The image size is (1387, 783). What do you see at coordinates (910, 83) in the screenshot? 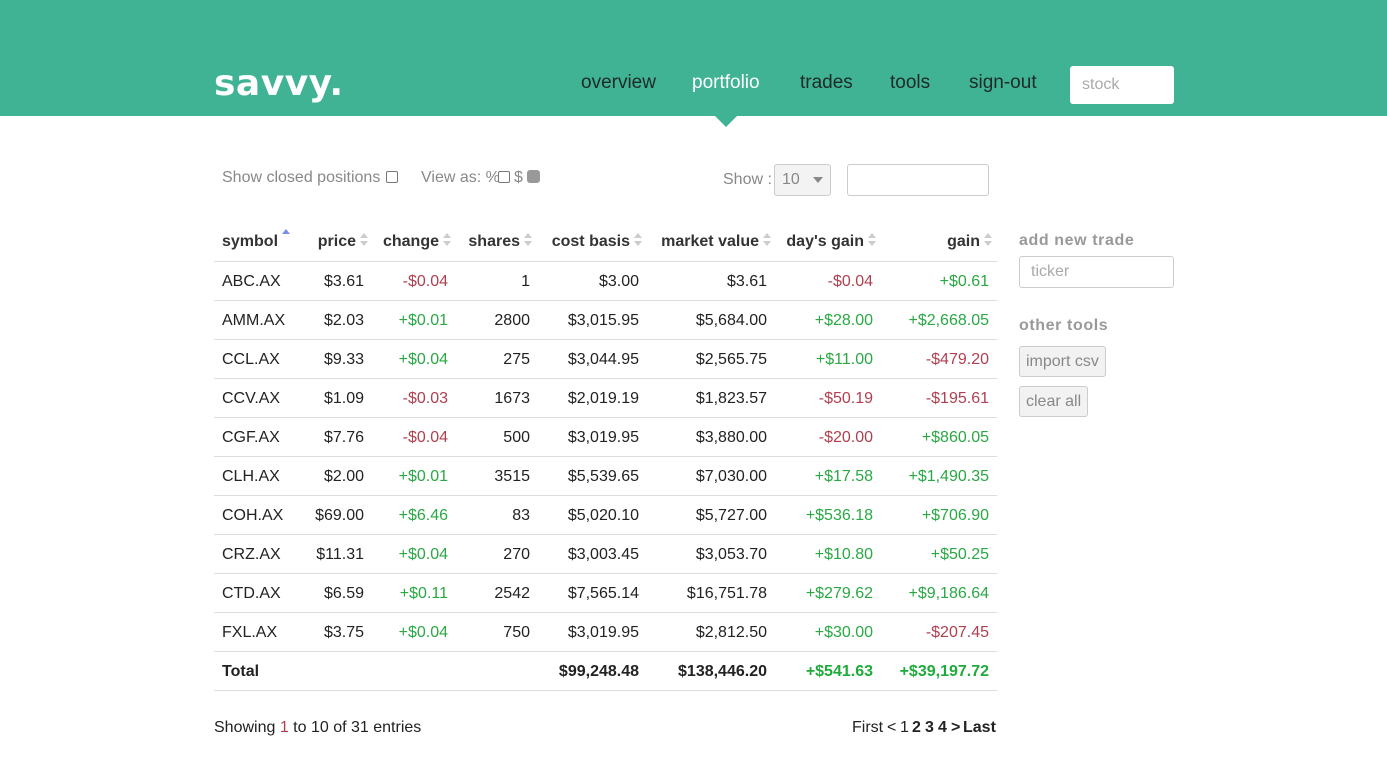
I see `nav-tools: tools` at bounding box center [910, 83].